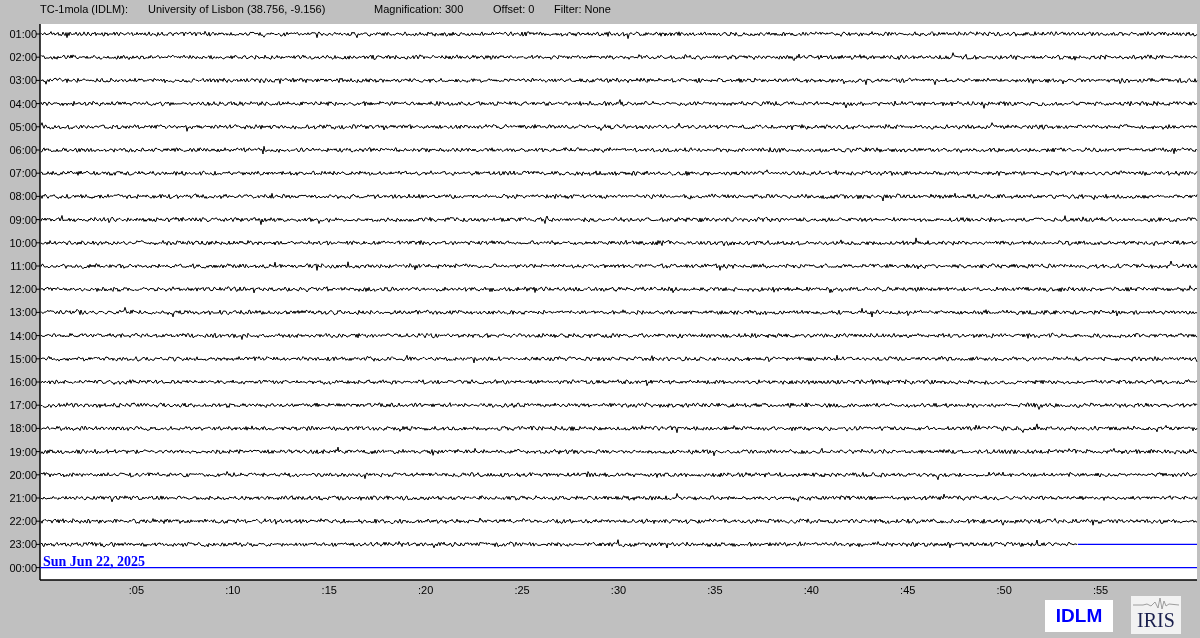  What do you see at coordinates (1100, 590) in the screenshot?
I see `minute-label: :55` at bounding box center [1100, 590].